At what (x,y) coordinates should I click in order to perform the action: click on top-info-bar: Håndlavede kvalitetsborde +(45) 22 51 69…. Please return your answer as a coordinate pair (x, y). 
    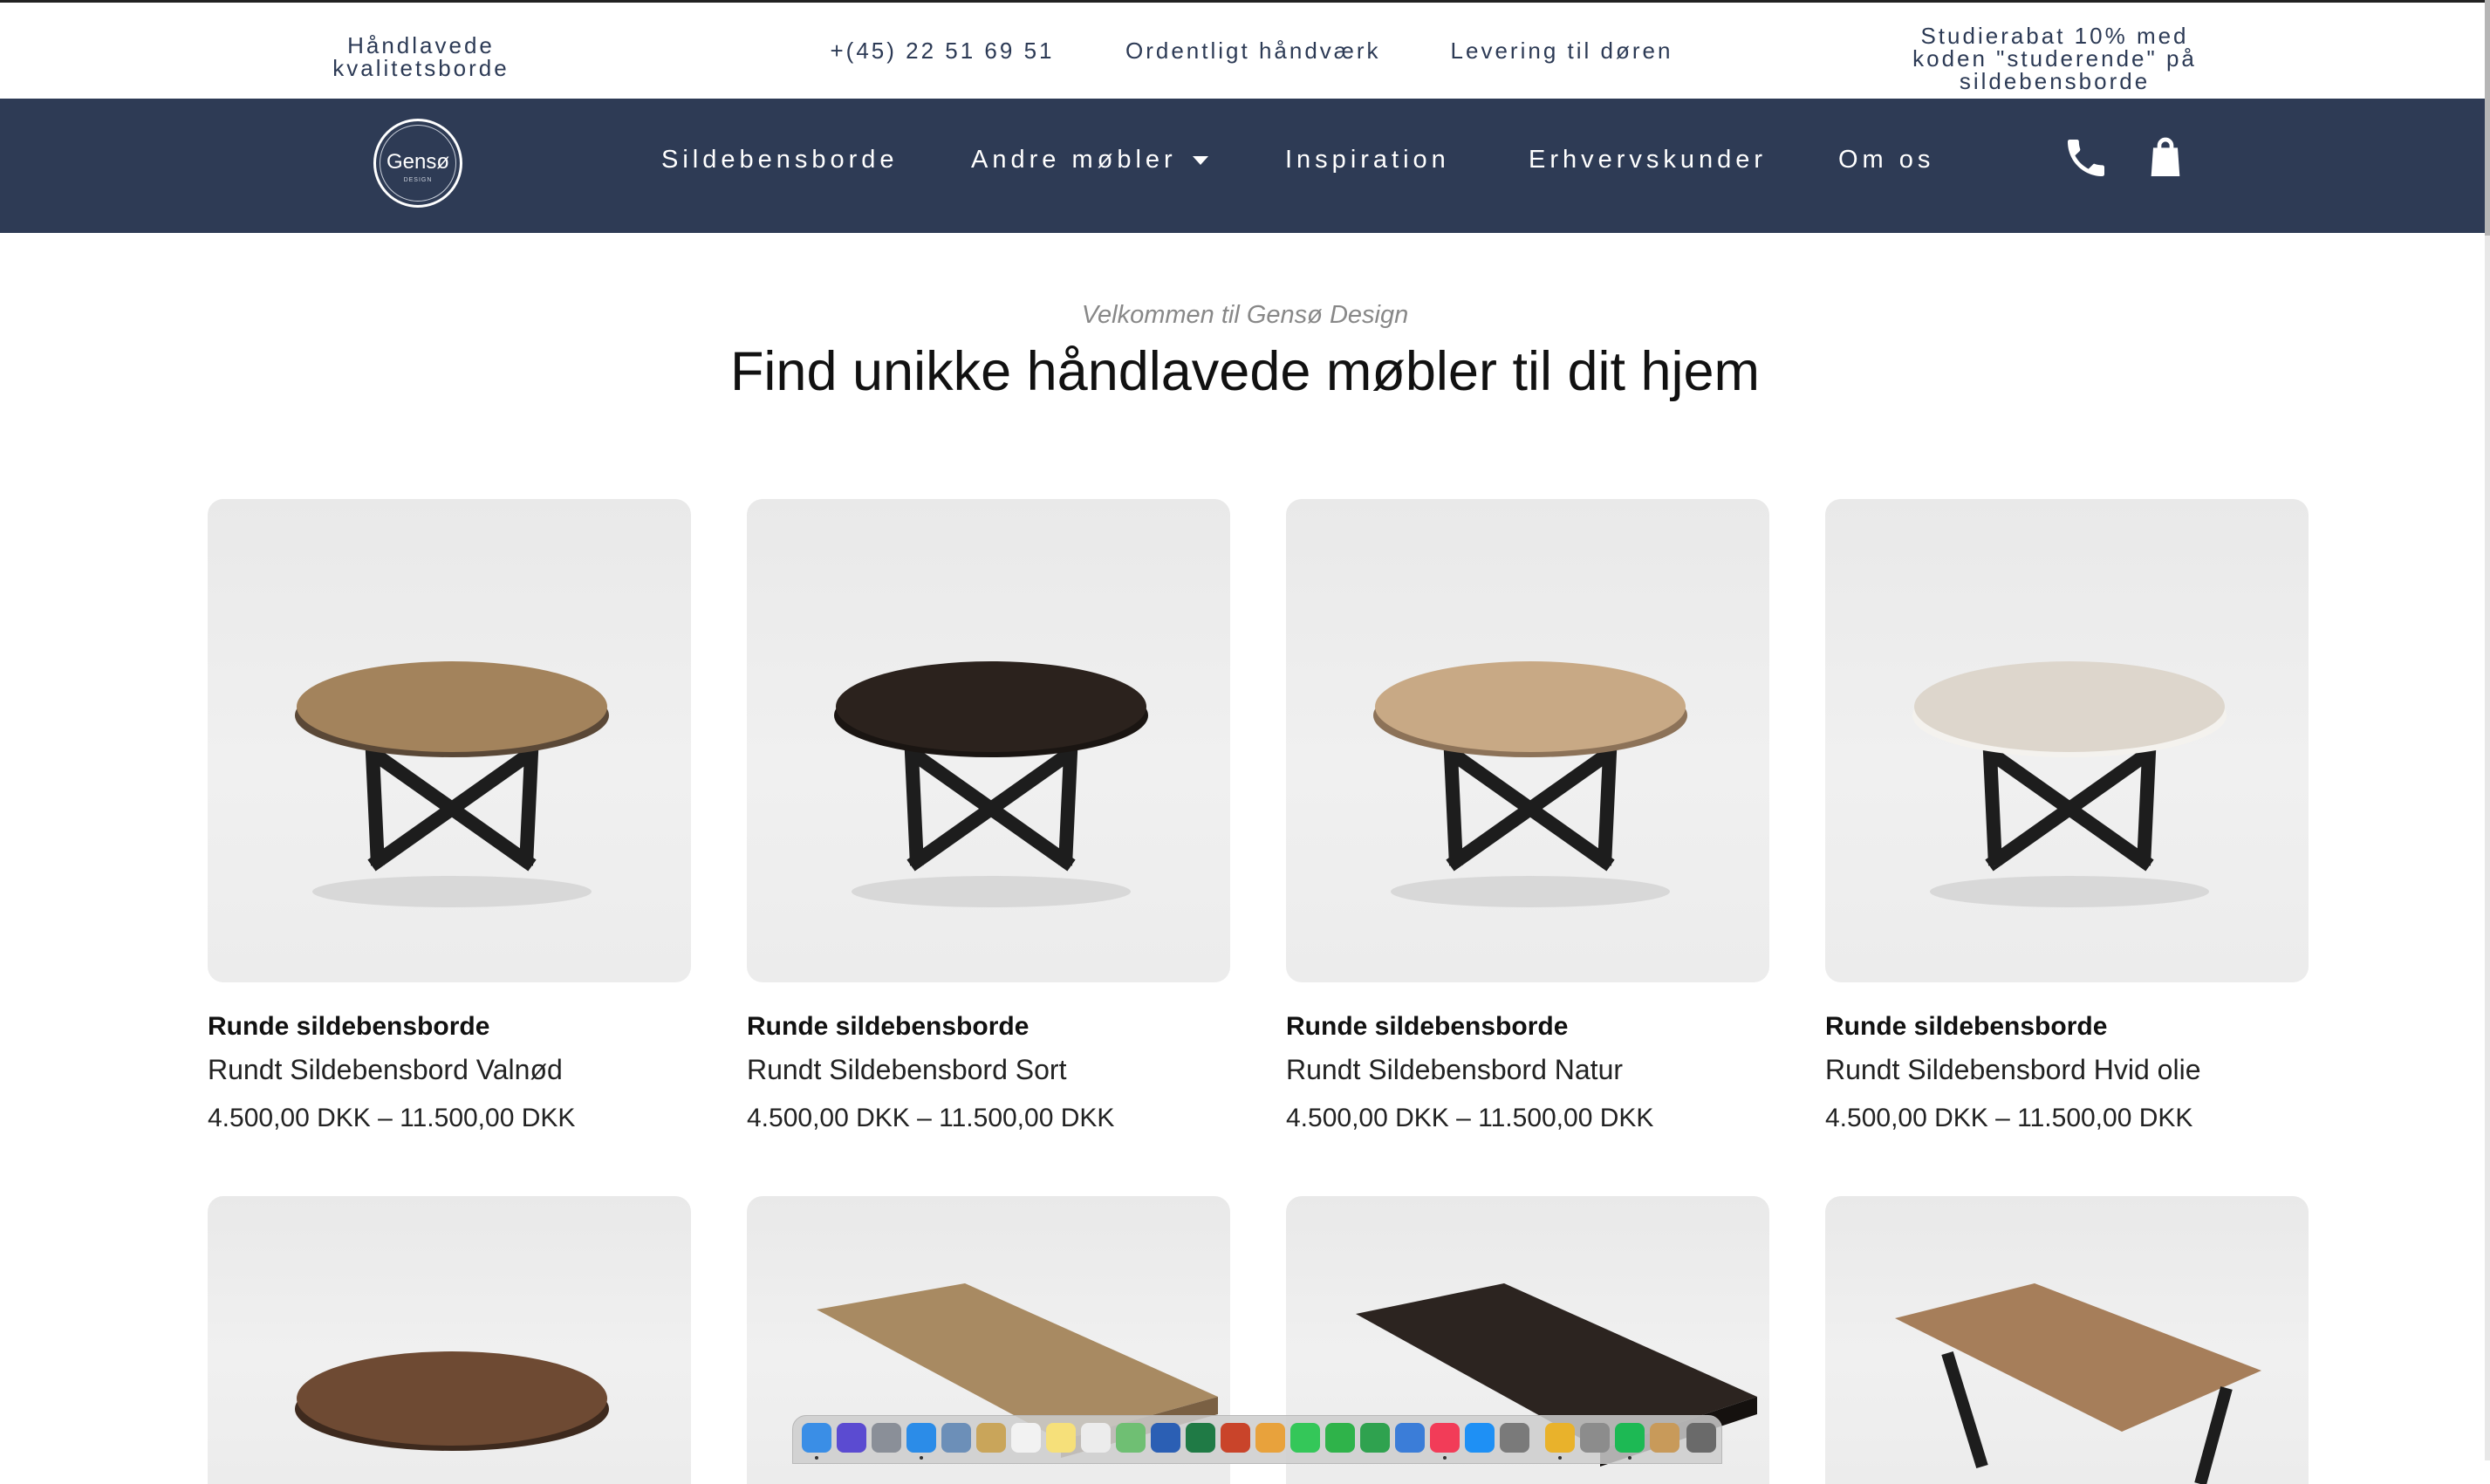
    Looking at the image, I should click on (1242, 50).